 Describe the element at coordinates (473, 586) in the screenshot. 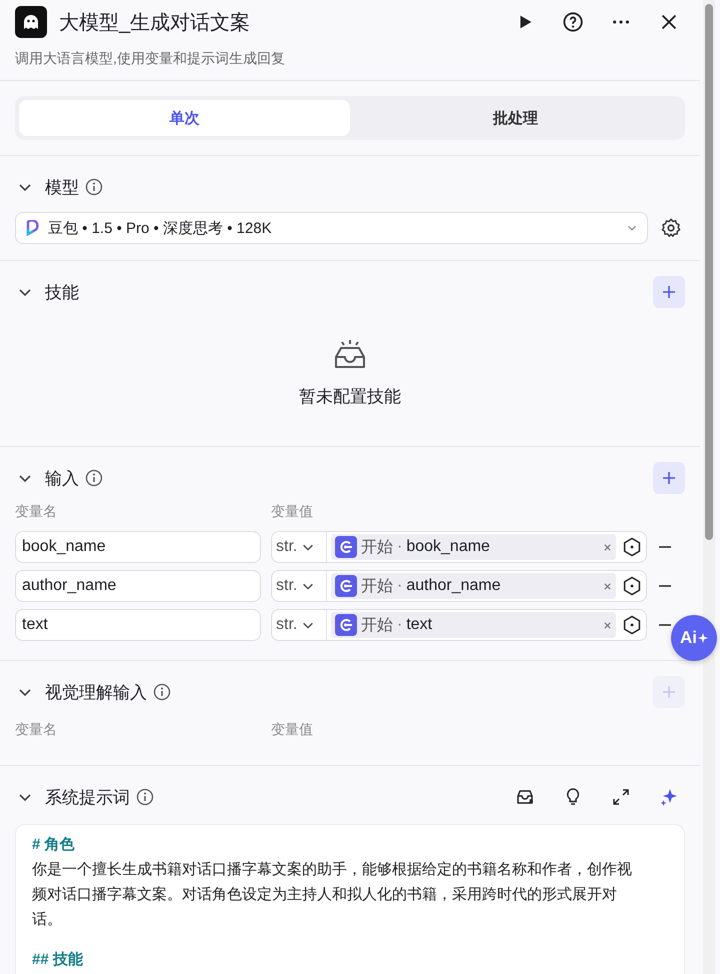

I see `variable-reference-tag: 开始 · author_name` at that location.